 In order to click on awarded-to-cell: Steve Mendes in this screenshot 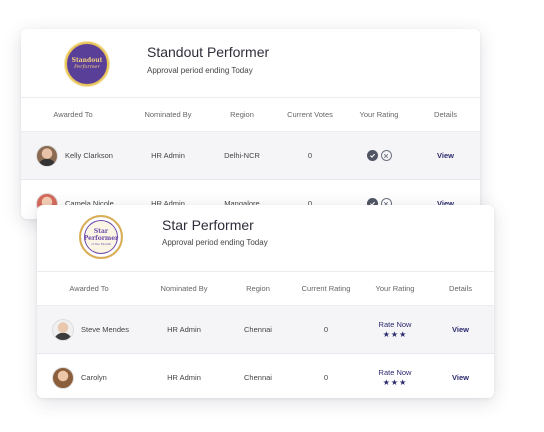, I will do `click(102, 329)`.